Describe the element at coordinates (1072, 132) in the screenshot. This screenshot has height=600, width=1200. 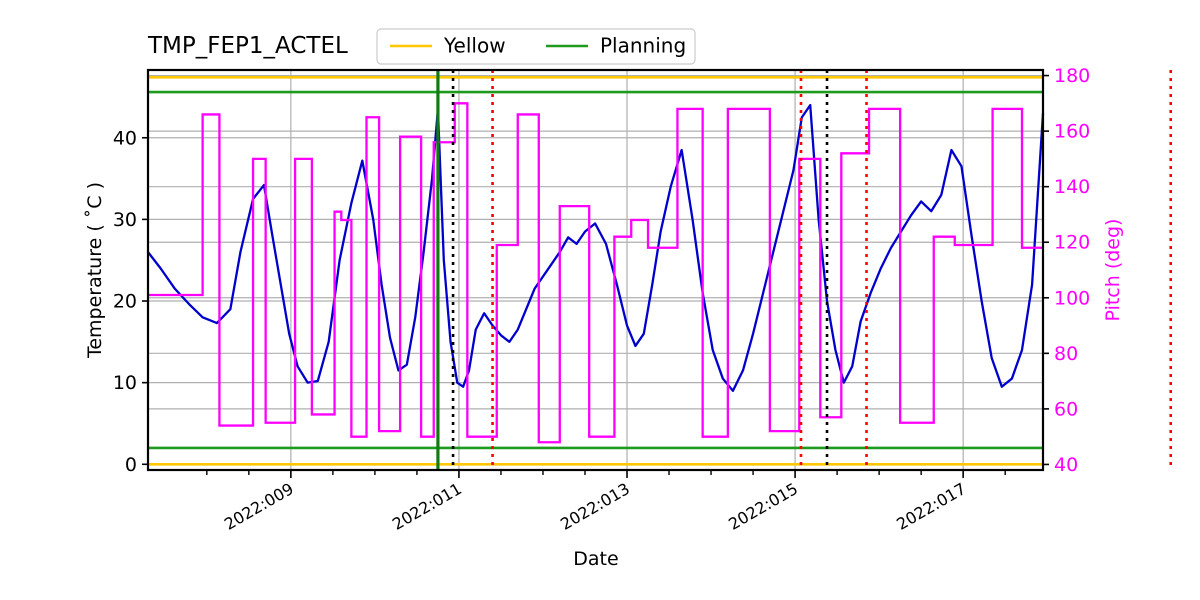
I see `y-ticklabel-right: 160` at that location.